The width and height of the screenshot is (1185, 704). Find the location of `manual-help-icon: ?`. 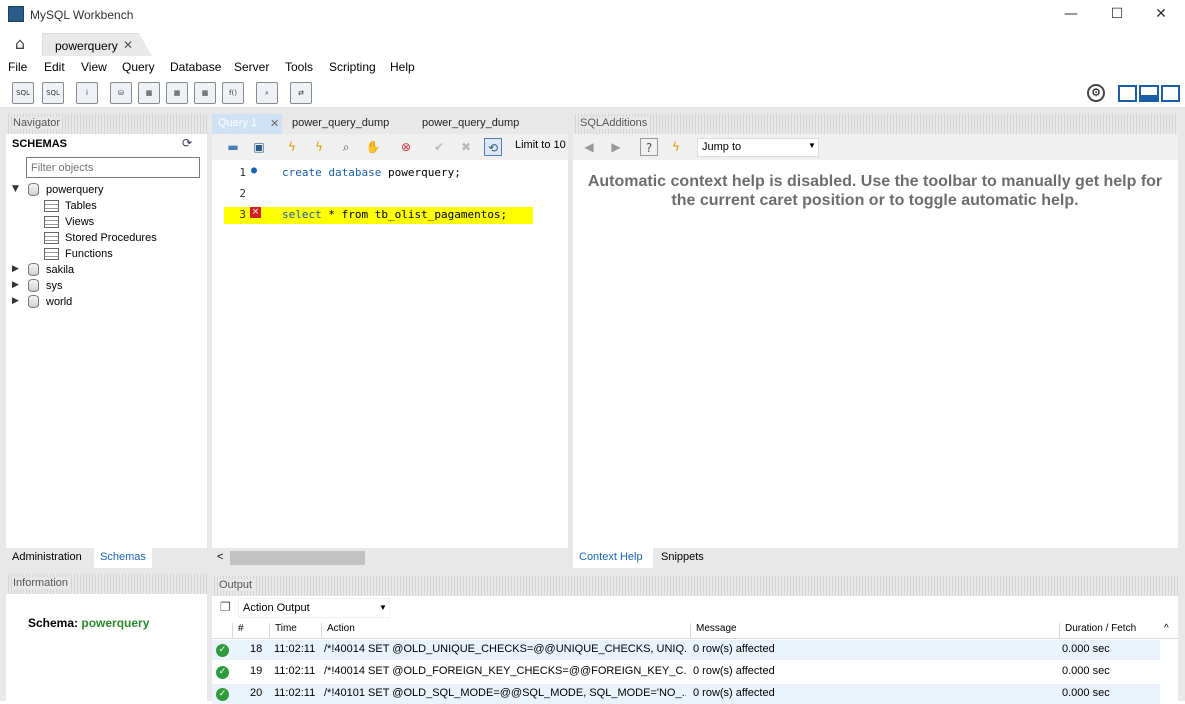

manual-help-icon: ? is located at coordinates (649, 147).